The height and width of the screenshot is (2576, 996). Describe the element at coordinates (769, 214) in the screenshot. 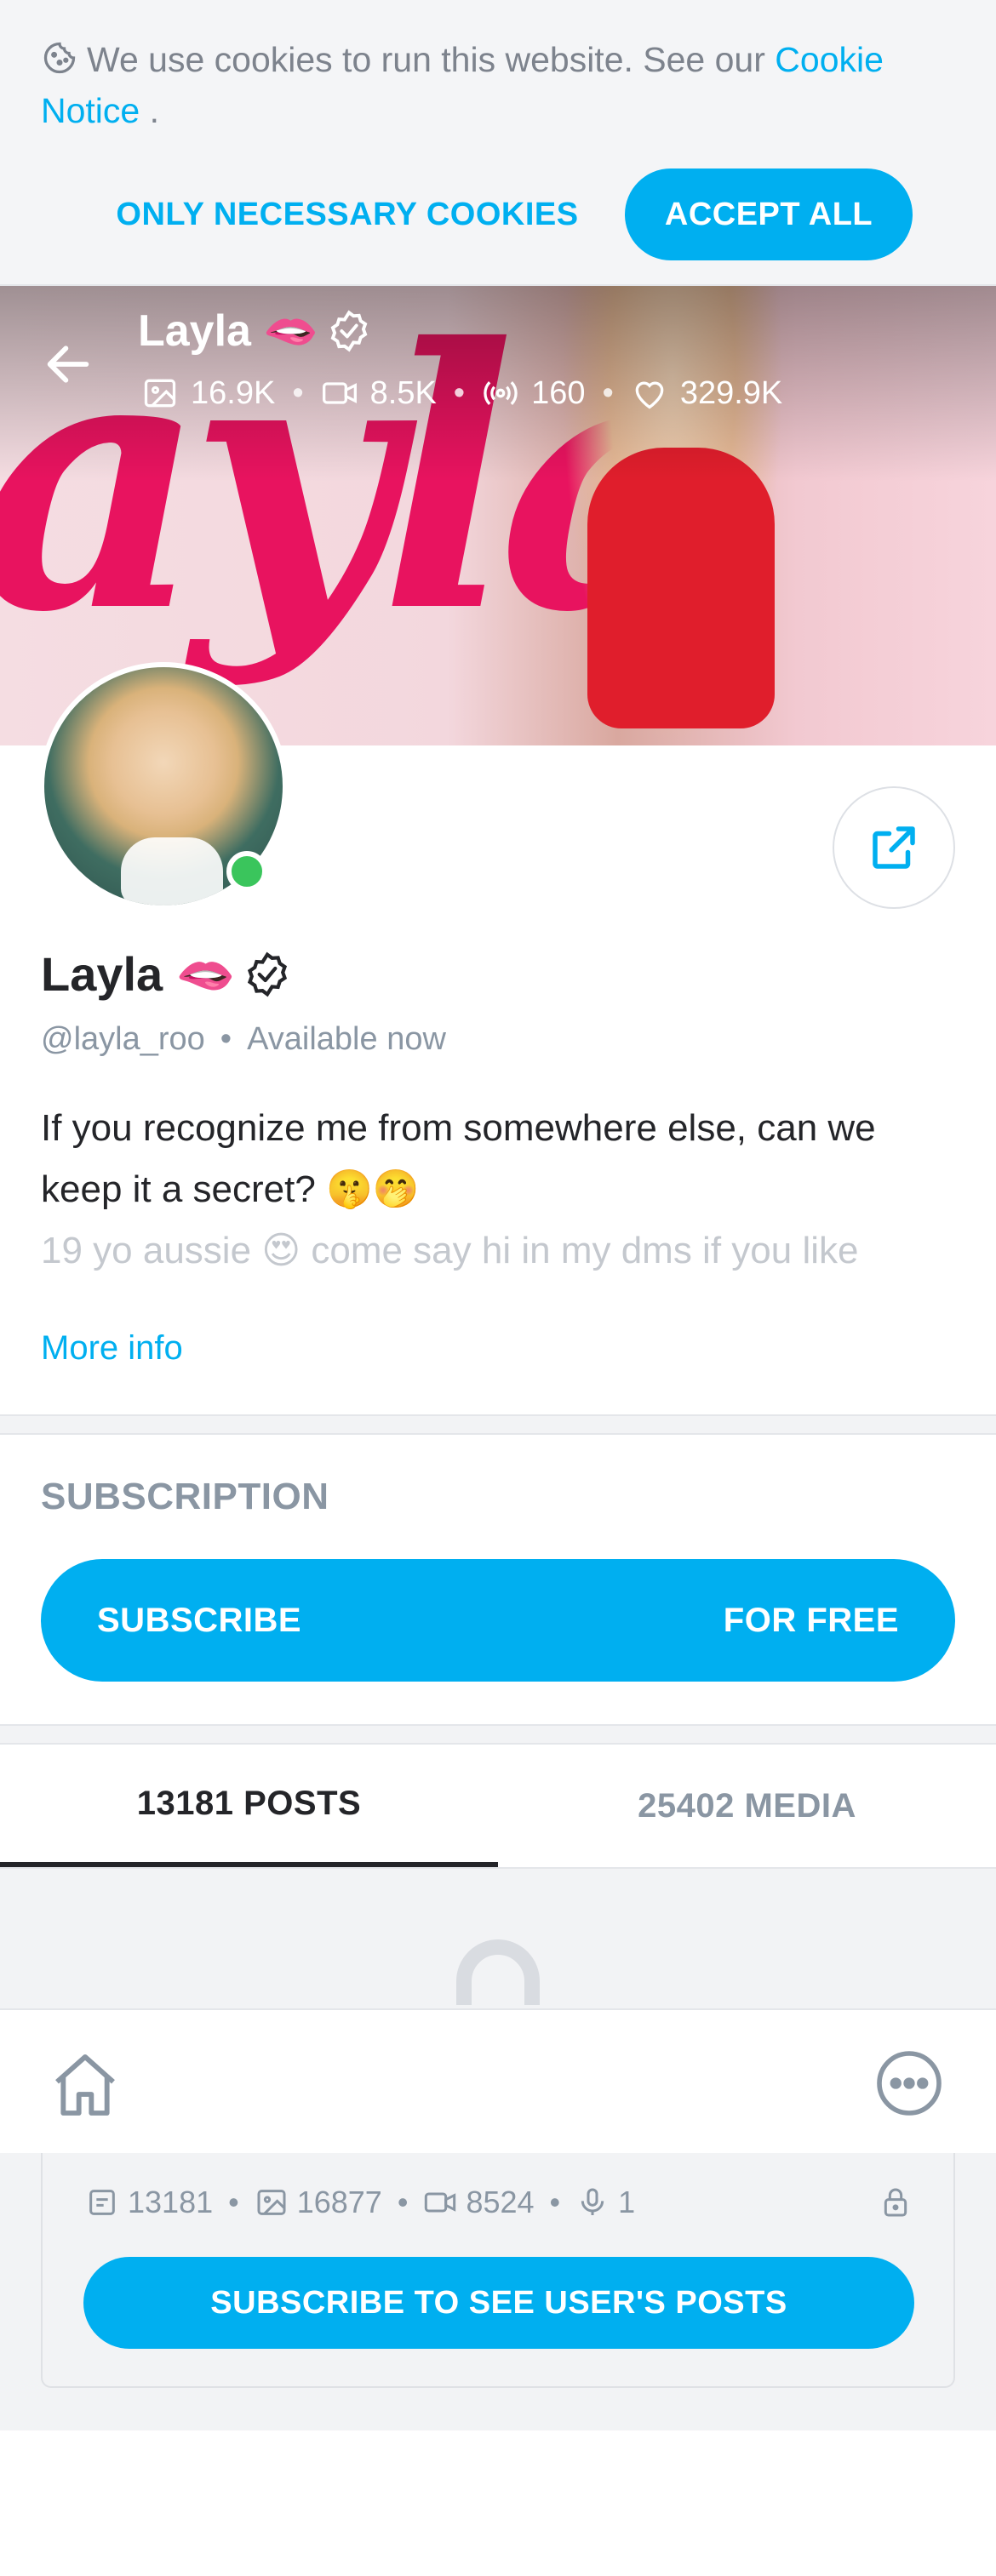

I see `accept-all-button: ACCEPT ALL` at that location.